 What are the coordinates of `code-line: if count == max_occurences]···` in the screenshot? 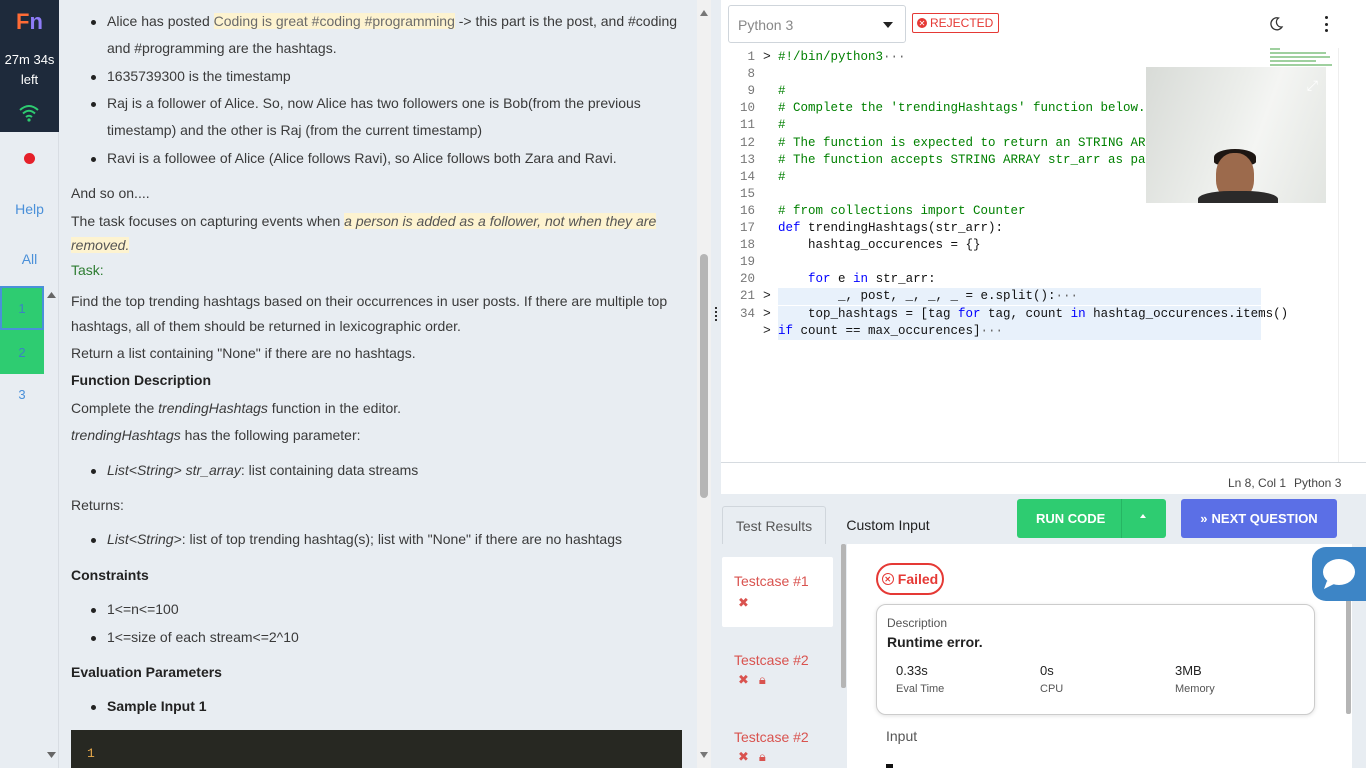 It's located at (890, 331).